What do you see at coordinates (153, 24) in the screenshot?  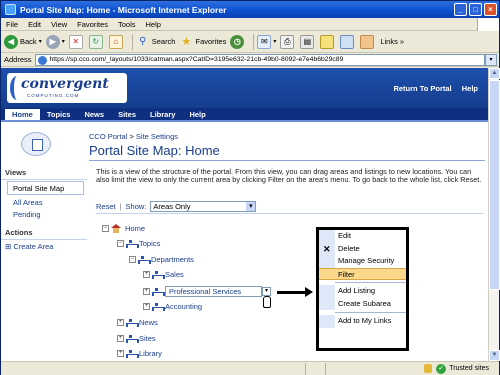 I see `menu-help: Help` at bounding box center [153, 24].